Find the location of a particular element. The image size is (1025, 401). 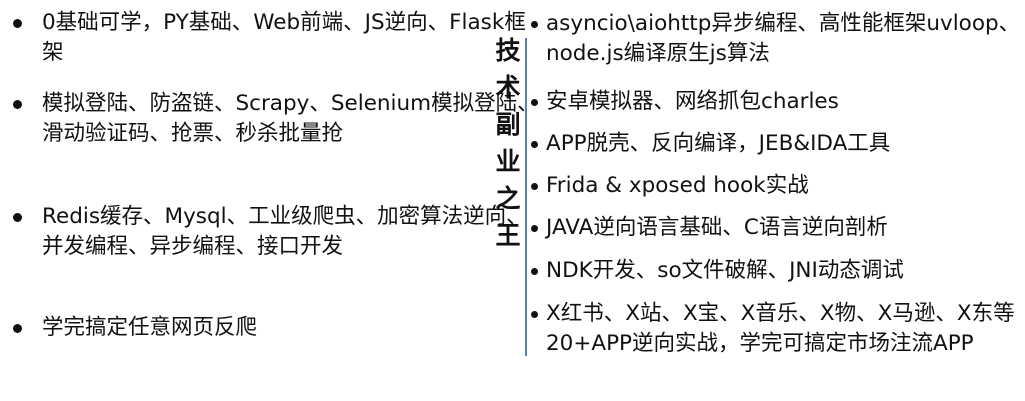

column-divider is located at coordinates (526, 197).